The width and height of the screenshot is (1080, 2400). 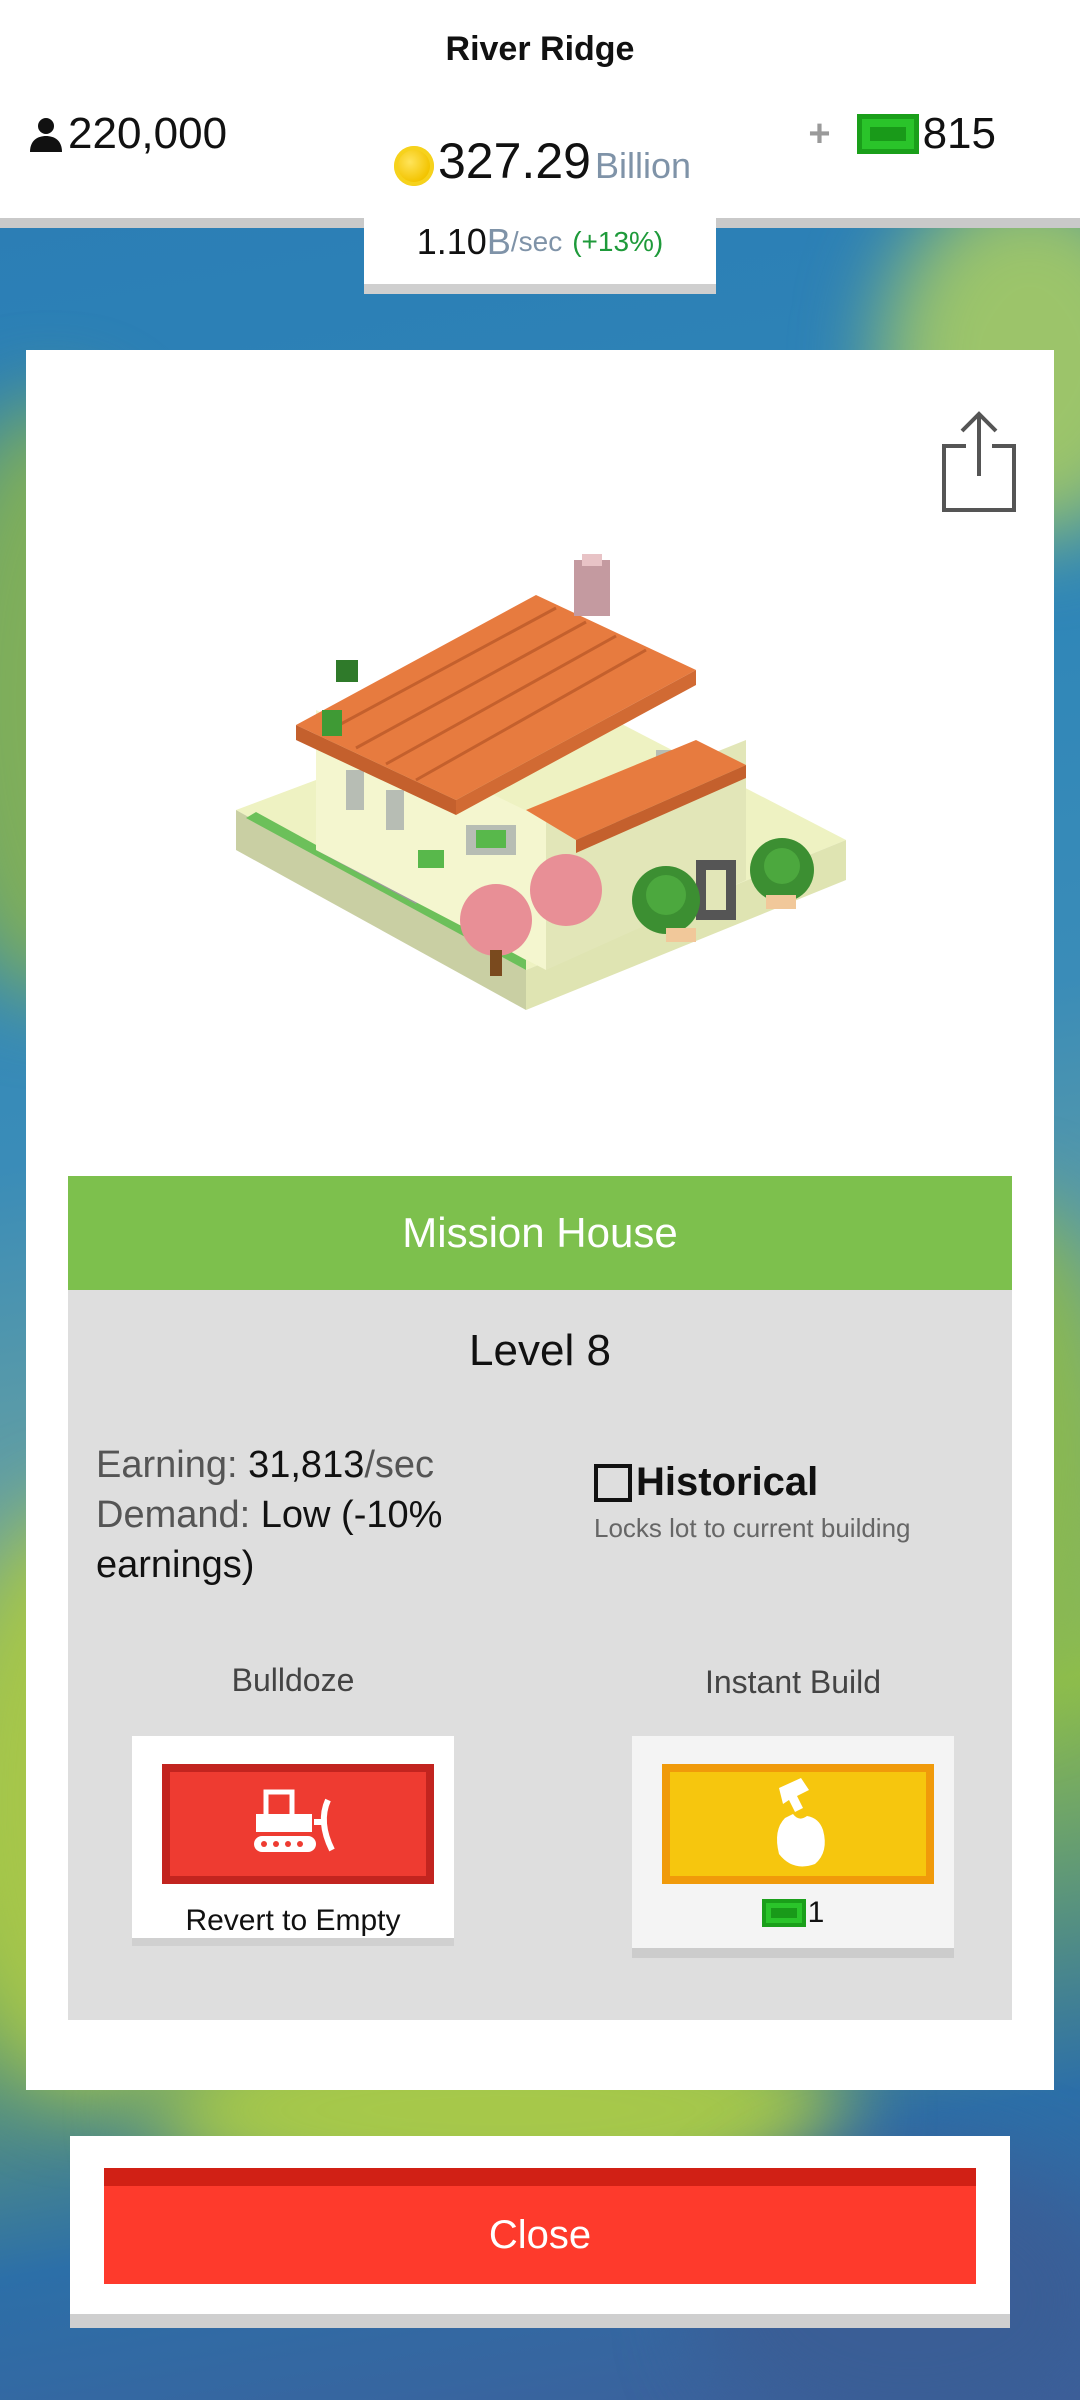 I want to click on bulldoze-caption: Revert to Empty, so click(x=293, y=1920).